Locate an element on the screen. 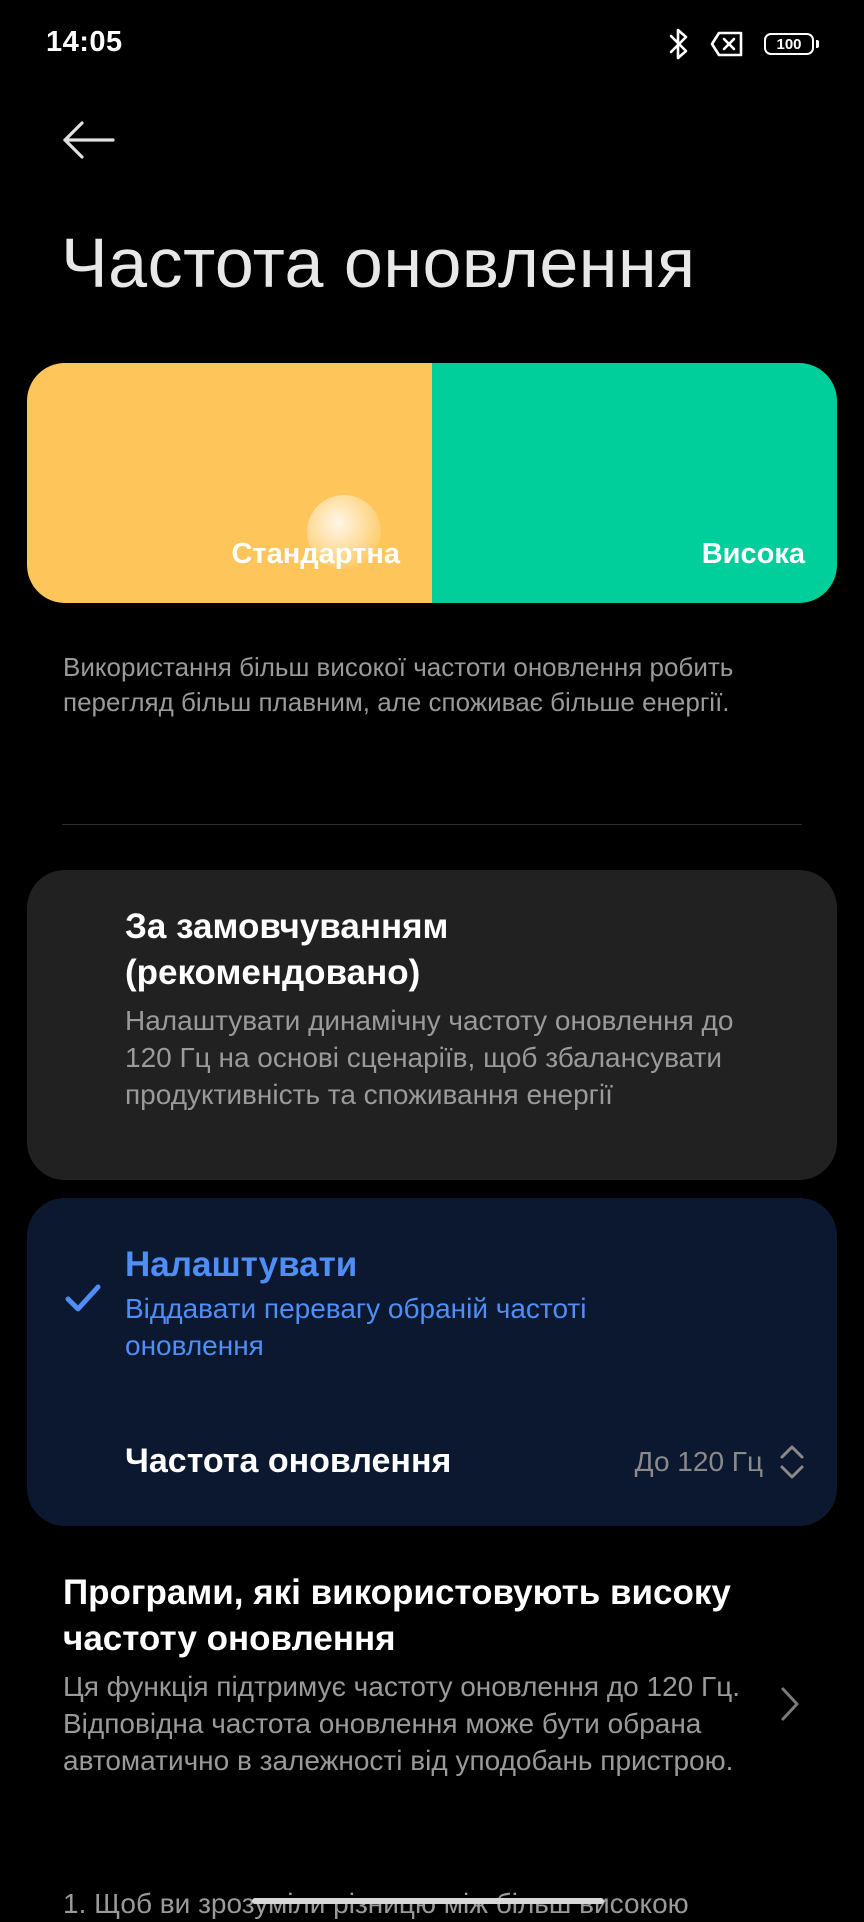  bluetooth-icon is located at coordinates (678, 44).